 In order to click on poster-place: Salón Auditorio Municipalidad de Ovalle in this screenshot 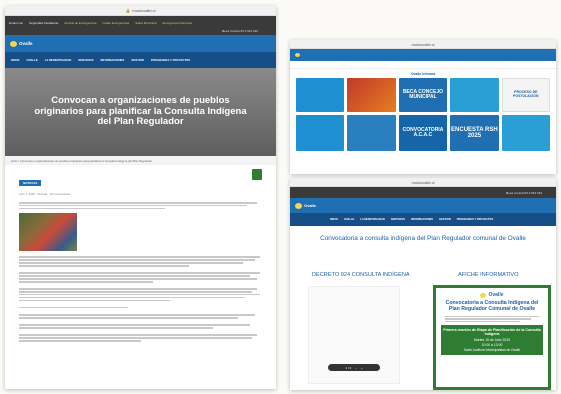, I will do `click(492, 350)`.